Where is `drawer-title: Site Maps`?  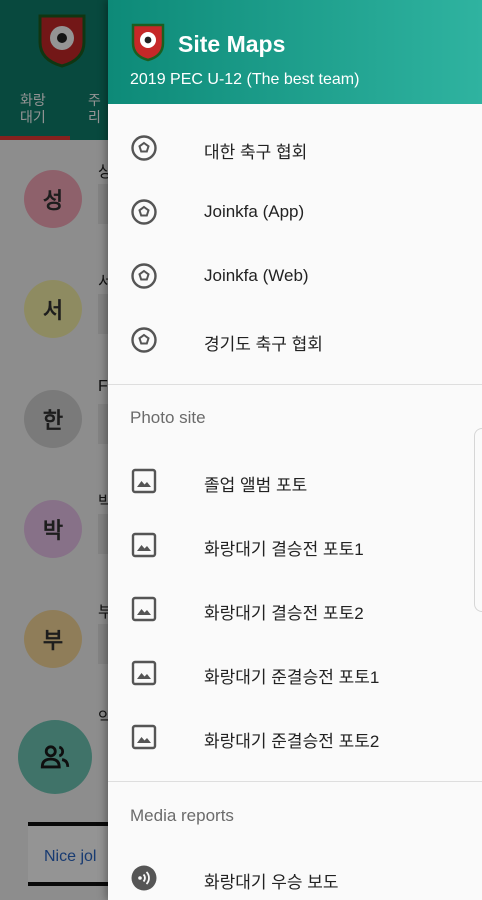
drawer-title: Site Maps is located at coordinates (232, 44).